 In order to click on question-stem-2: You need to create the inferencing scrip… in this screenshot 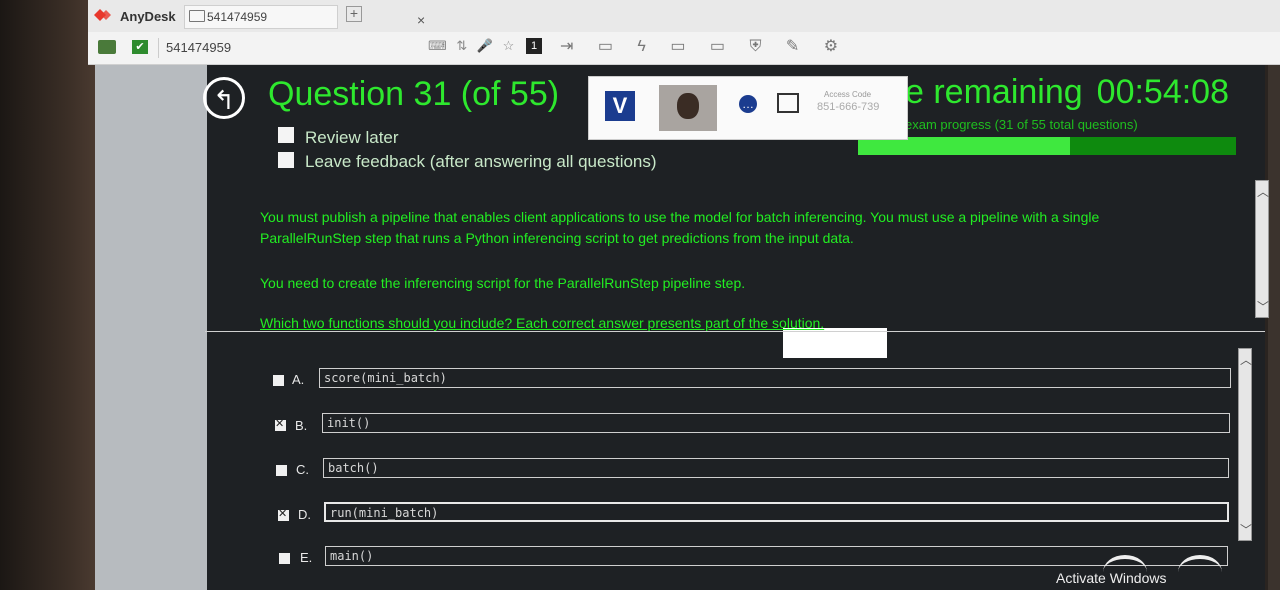, I will do `click(503, 283)`.